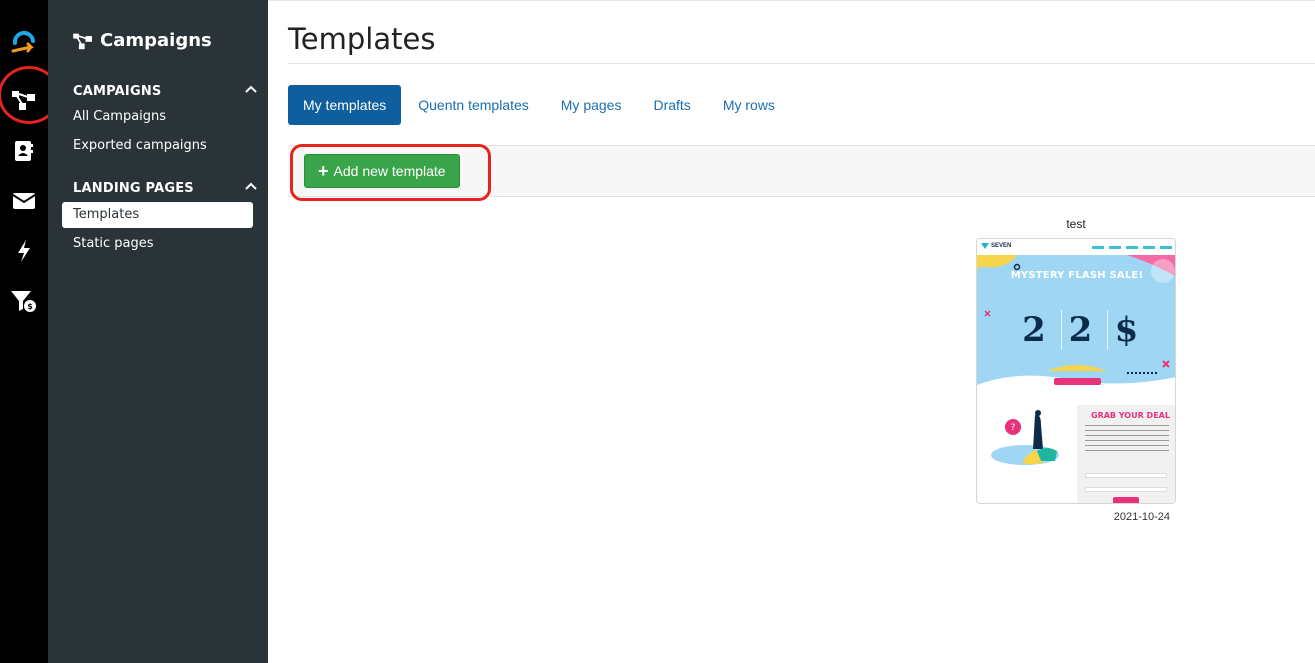  I want to click on sidebar-title: Campaigns, so click(142, 40).